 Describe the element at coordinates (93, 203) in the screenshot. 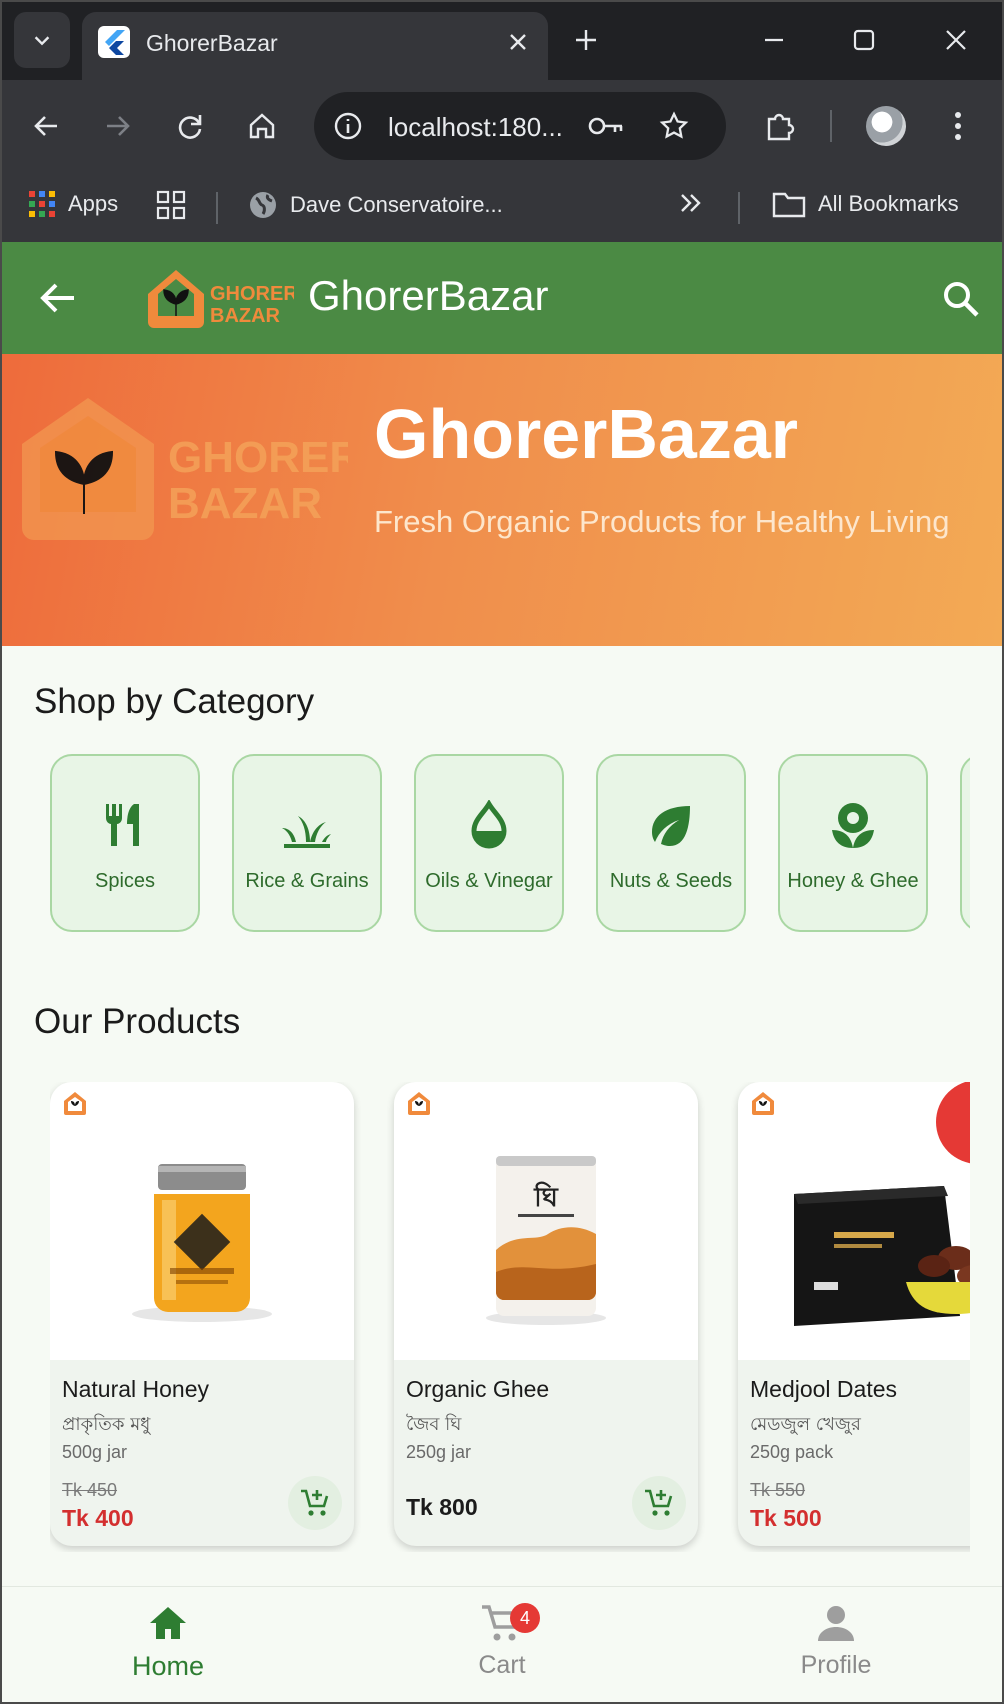

I see `bookmark-apps-label: Apps` at that location.